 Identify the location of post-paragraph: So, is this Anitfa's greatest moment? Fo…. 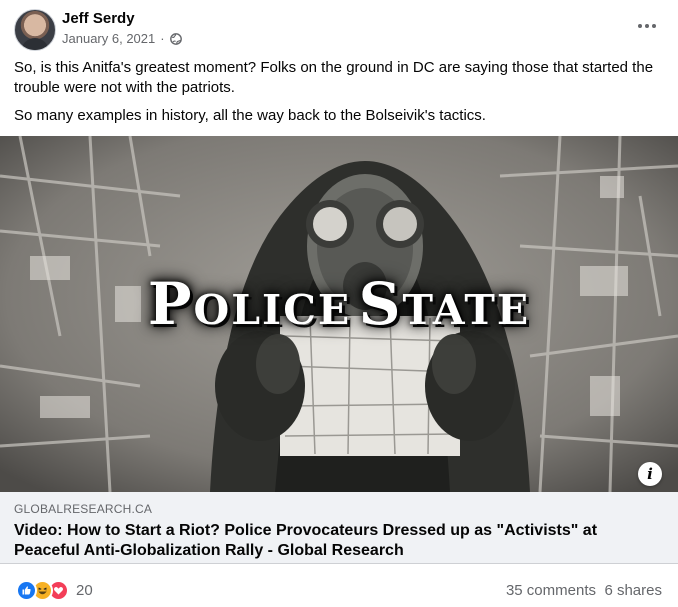
(334, 77).